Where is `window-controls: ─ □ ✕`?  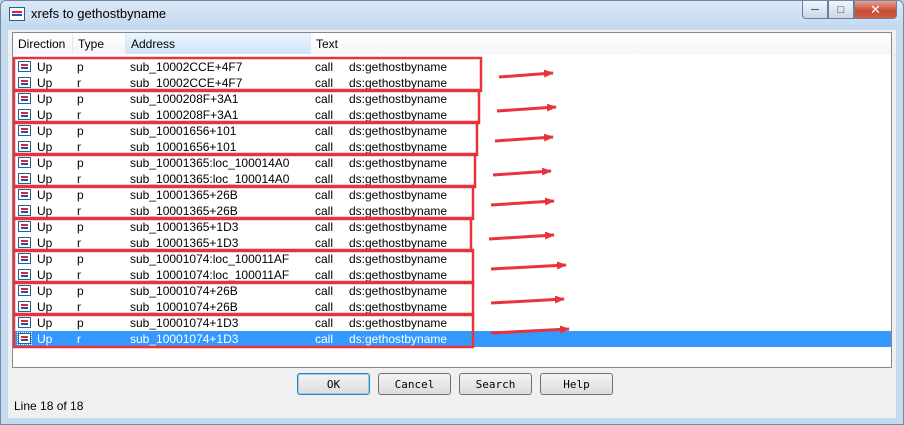
window-controls: ─ □ ✕ is located at coordinates (849, 10).